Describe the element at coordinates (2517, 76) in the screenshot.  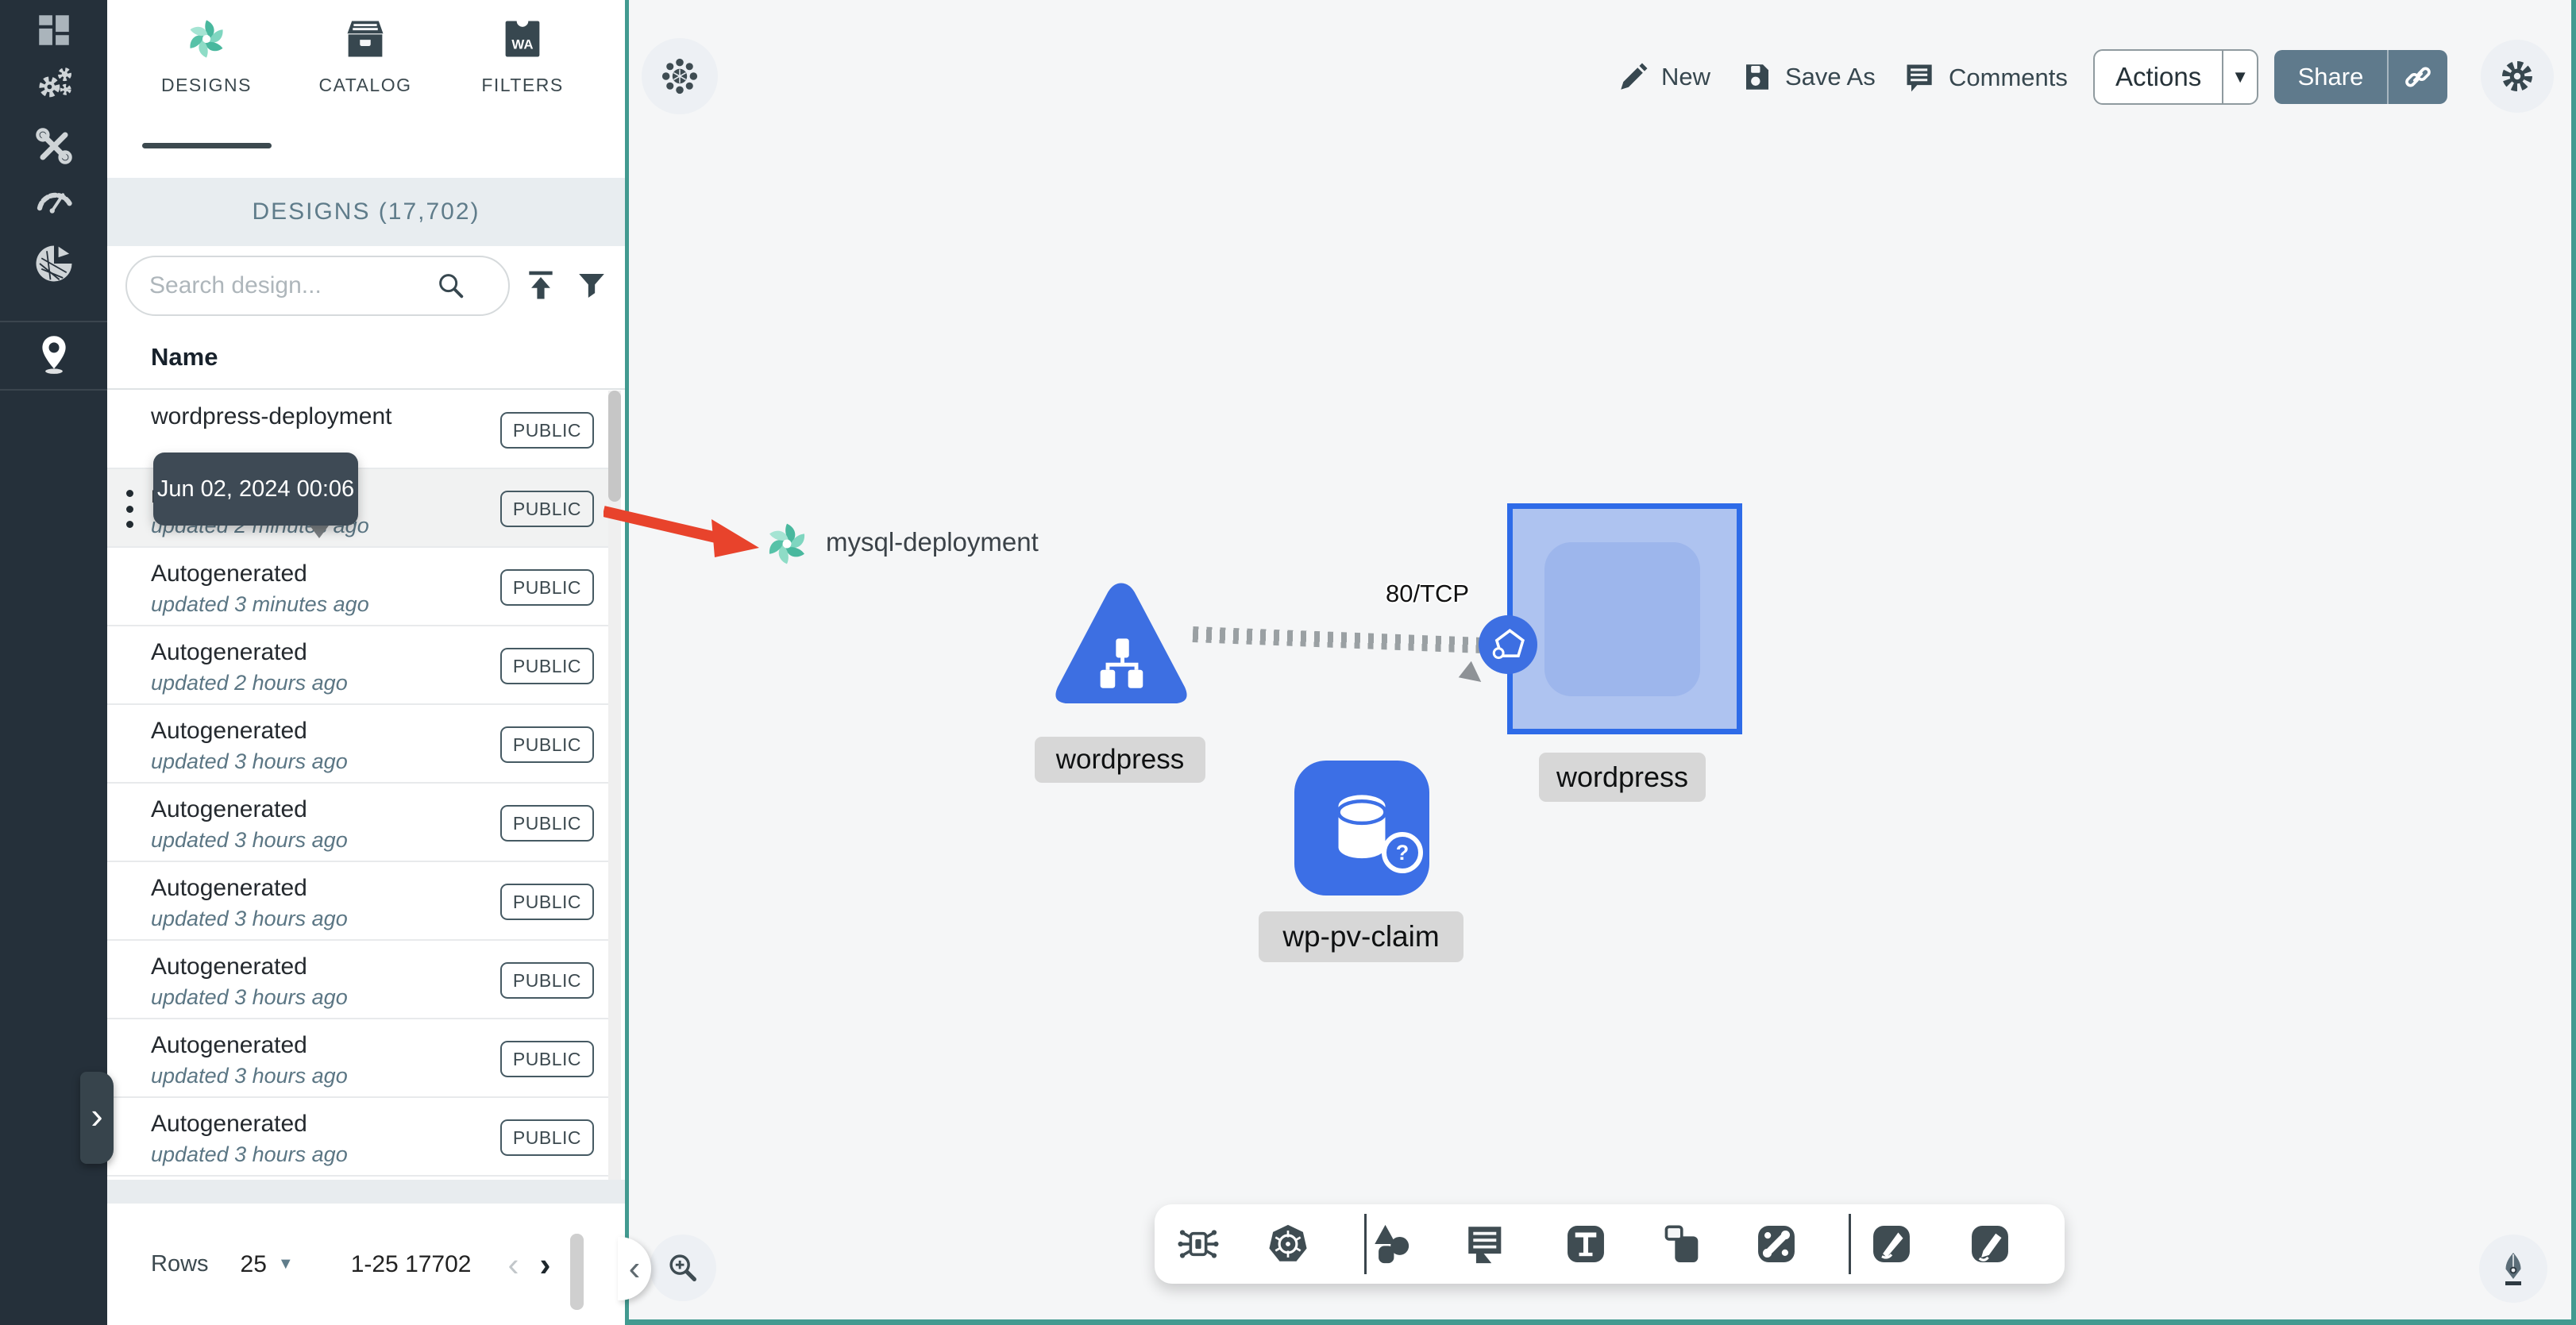
I see `settings-fab-button` at that location.